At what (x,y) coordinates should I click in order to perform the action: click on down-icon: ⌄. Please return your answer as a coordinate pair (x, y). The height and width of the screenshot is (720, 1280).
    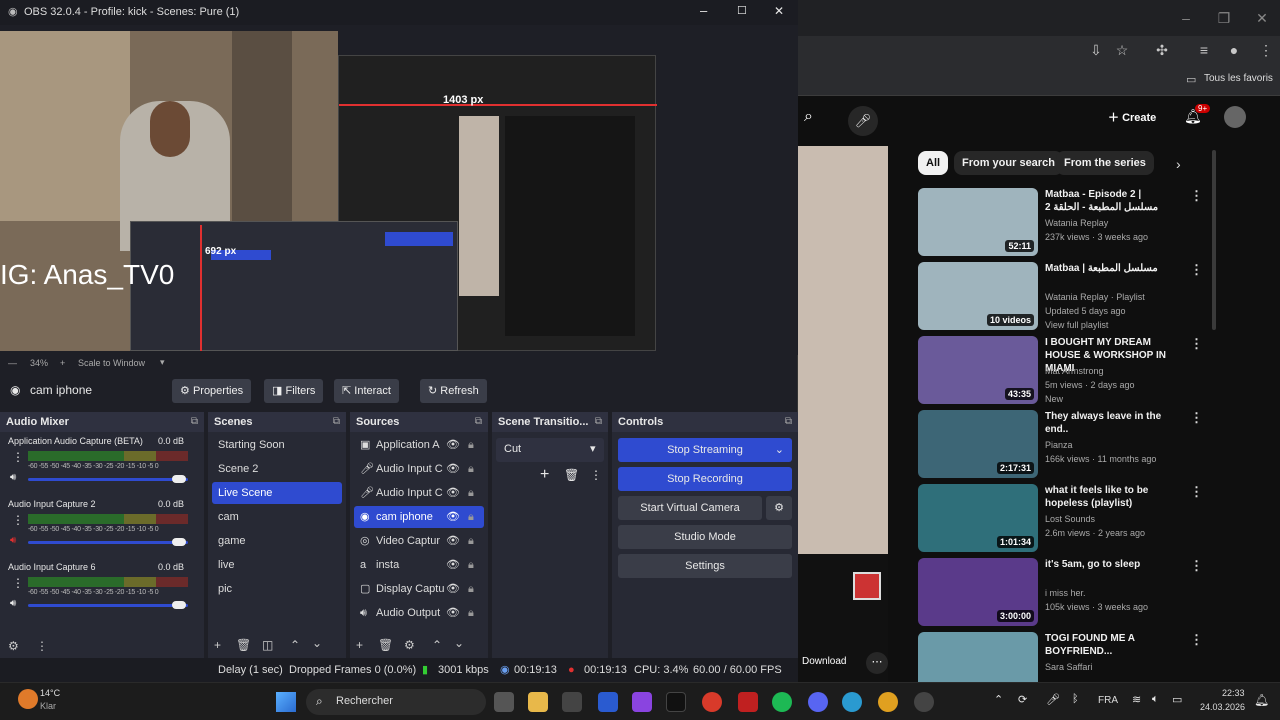
    Looking at the image, I should click on (459, 643).